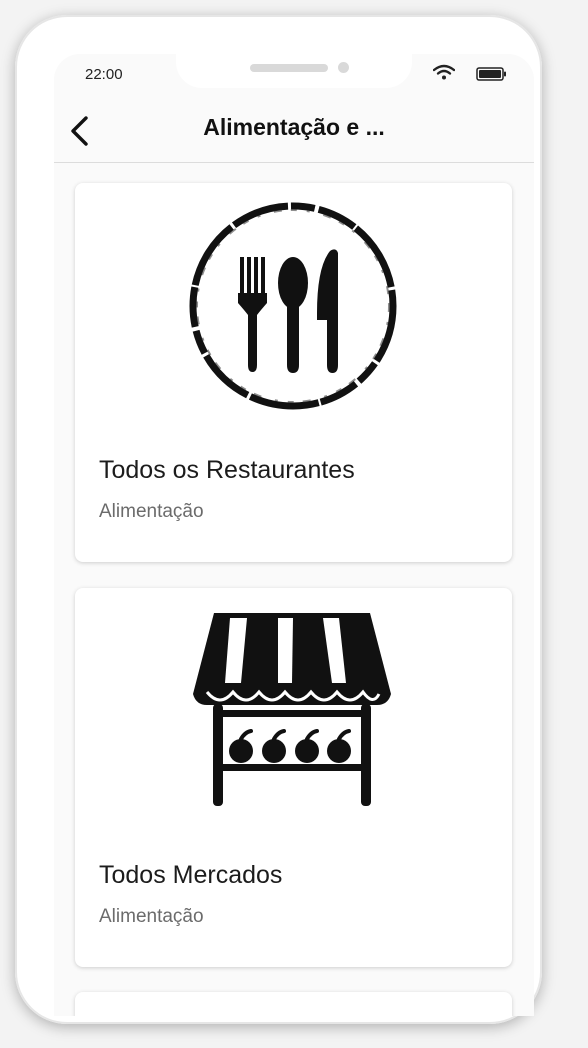 The width and height of the screenshot is (588, 1048). What do you see at coordinates (104, 74) in the screenshot?
I see `status-time: 22:00` at bounding box center [104, 74].